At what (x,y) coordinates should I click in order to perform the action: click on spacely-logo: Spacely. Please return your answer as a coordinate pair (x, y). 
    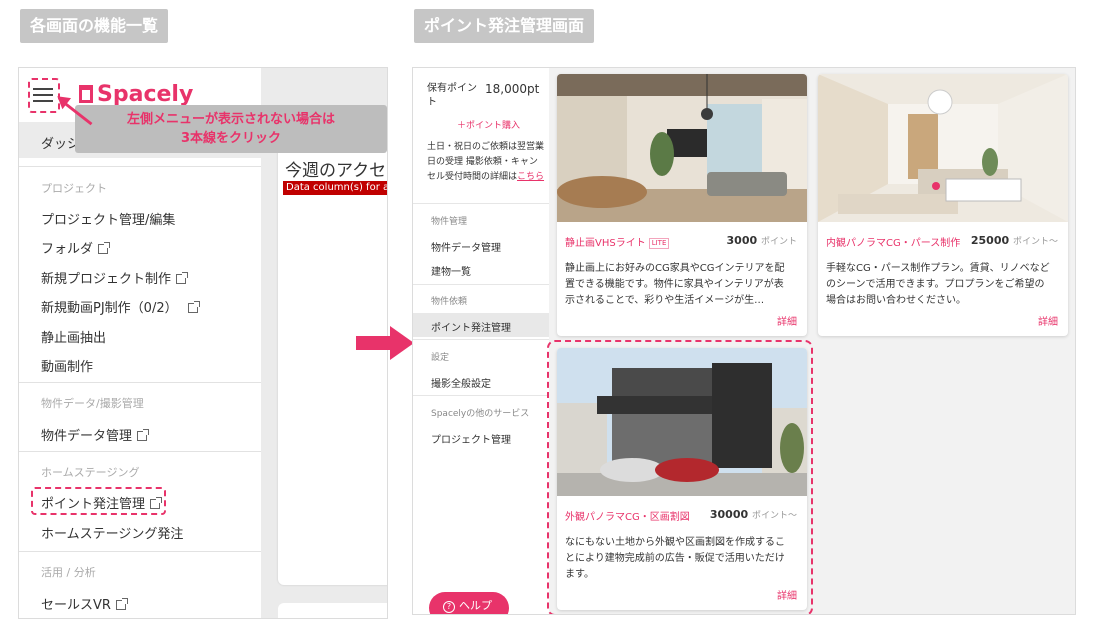
    Looking at the image, I should click on (136, 94).